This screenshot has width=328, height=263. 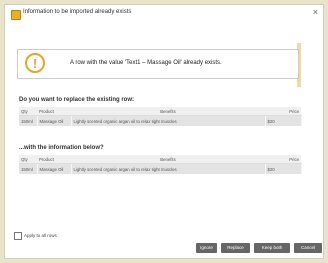 What do you see at coordinates (272, 248) in the screenshot?
I see `keep-both-button: Keep both` at bounding box center [272, 248].